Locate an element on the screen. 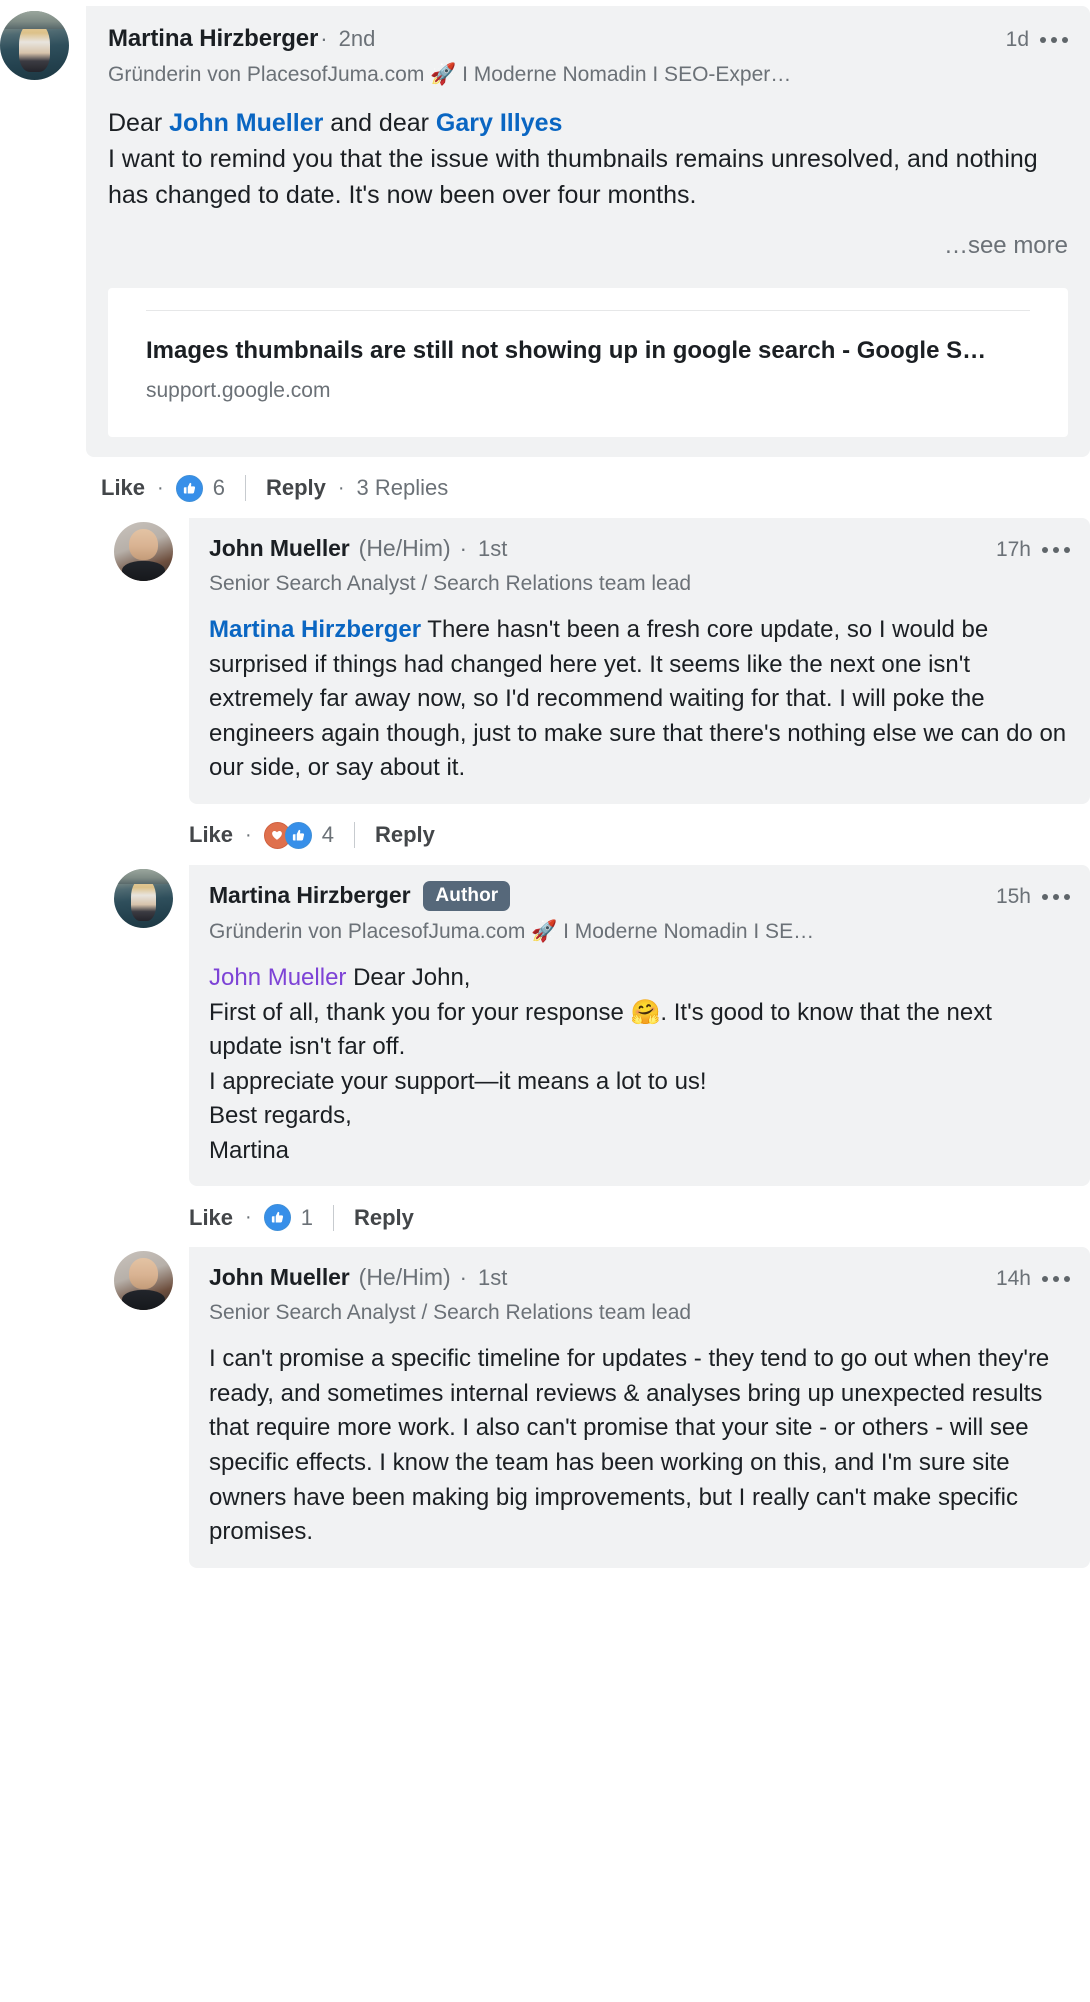  comment-meta-right: 1d is located at coordinates (1029, 38).